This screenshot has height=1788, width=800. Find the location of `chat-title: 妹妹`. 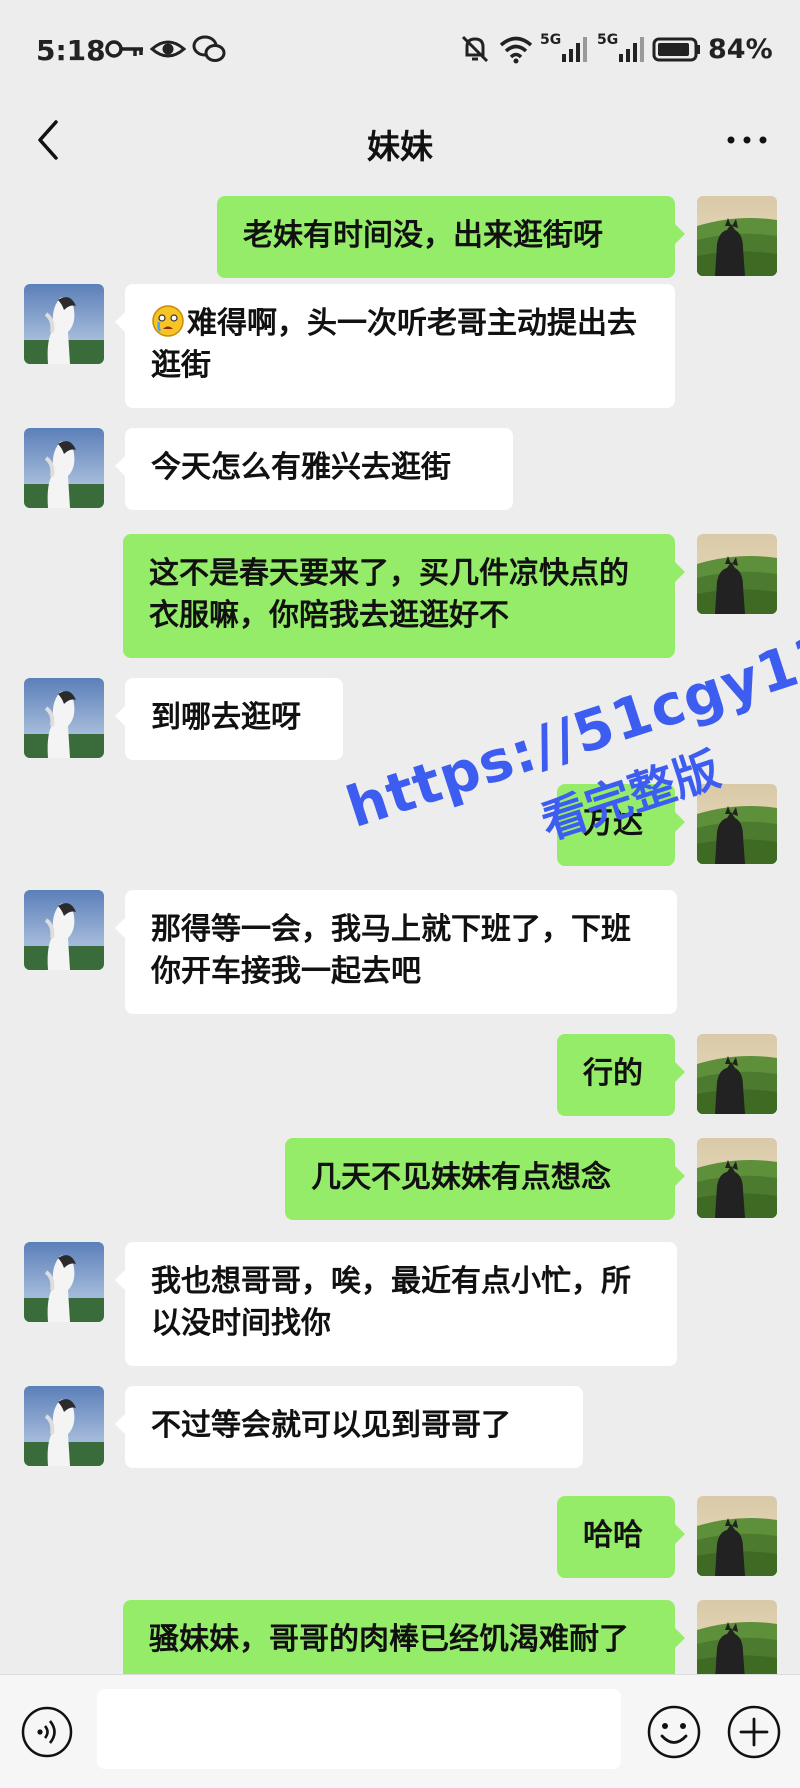

chat-title: 妹妹 is located at coordinates (400, 146).